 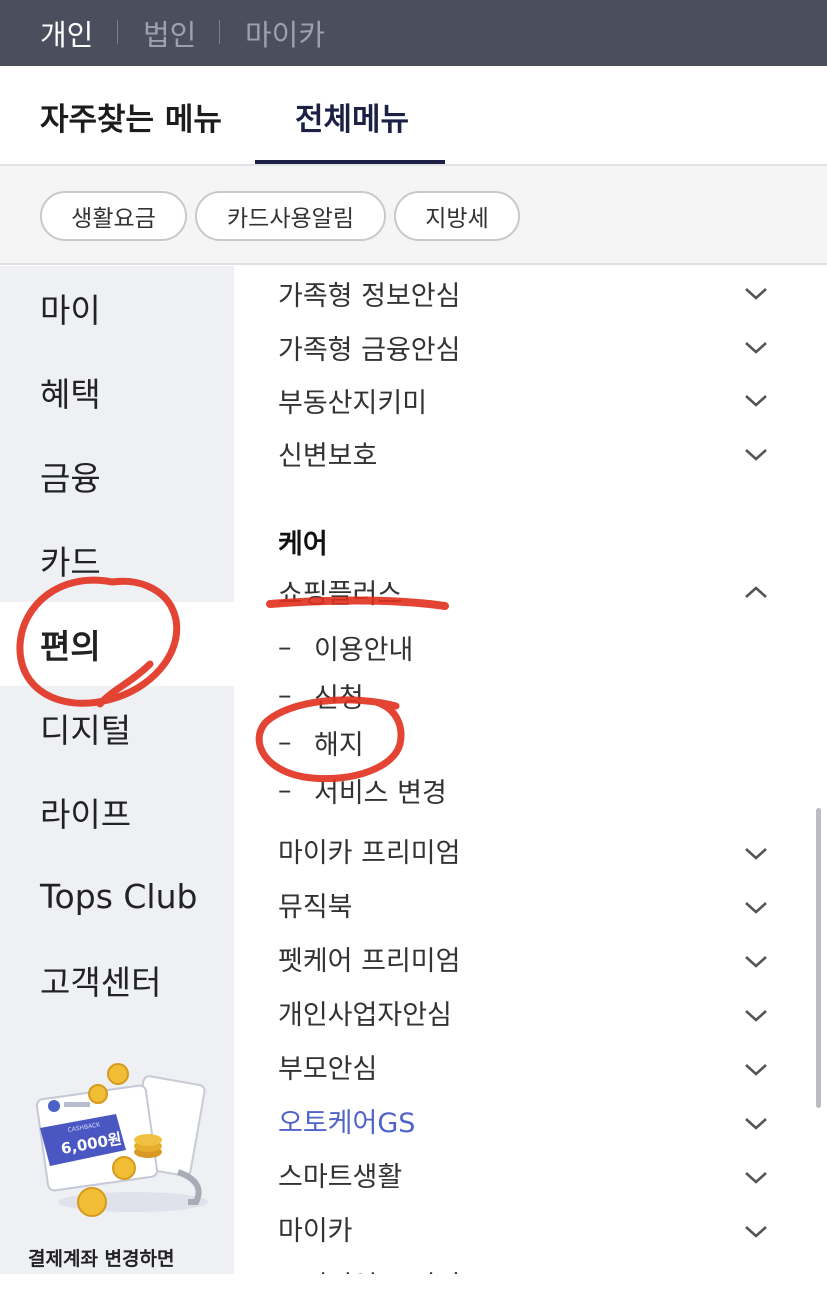 I want to click on sub-menu-item: – 해지, so click(x=321, y=742).